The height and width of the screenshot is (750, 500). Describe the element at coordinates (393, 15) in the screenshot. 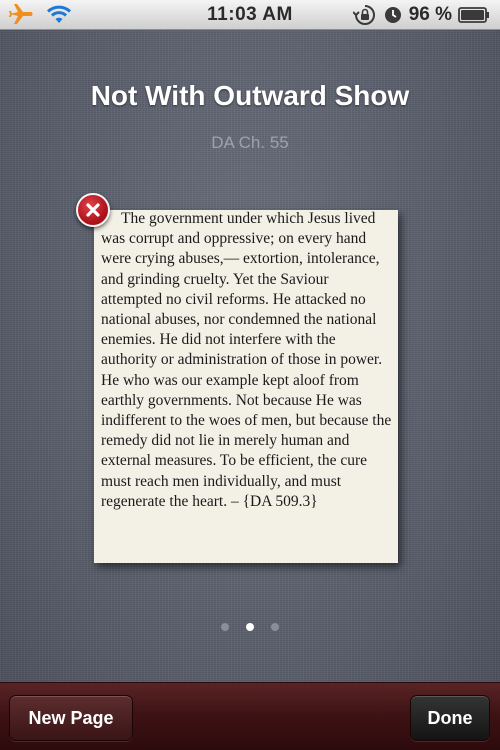

I see `alarm-icon` at that location.